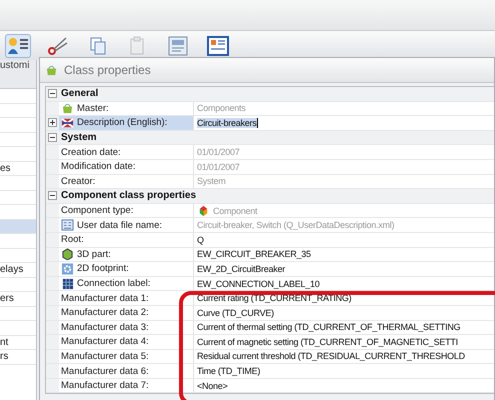  I want to click on property-label: Component type:, so click(97, 210).